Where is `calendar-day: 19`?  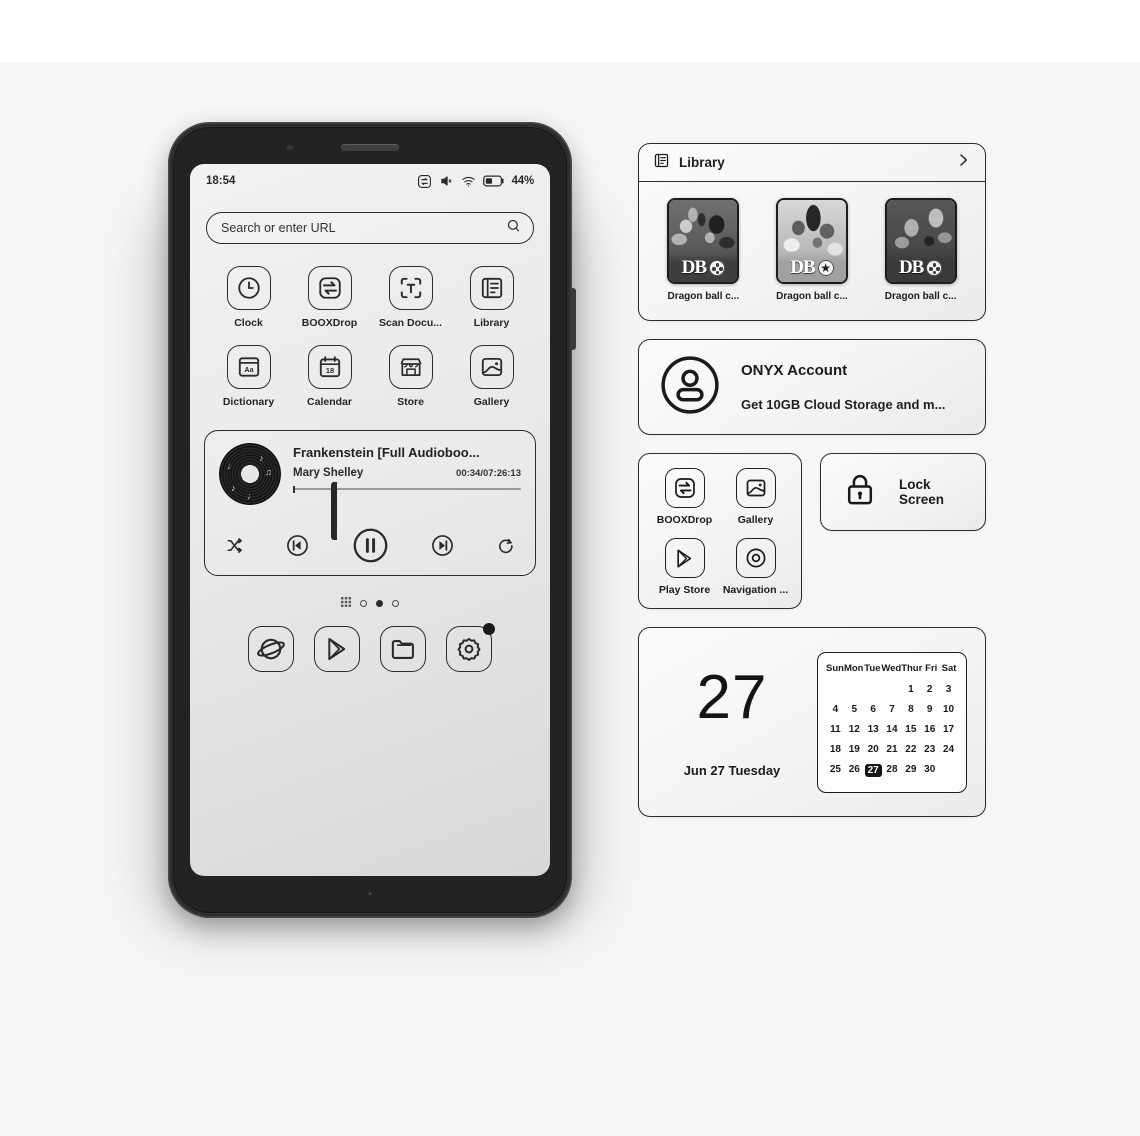
calendar-day: 19 is located at coordinates (854, 750).